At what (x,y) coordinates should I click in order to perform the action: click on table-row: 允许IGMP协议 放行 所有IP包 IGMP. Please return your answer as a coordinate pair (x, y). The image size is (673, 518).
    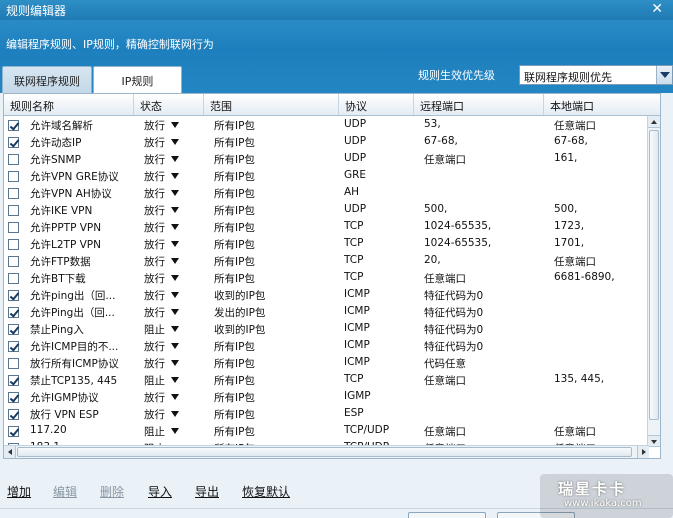
    Looking at the image, I should click on (332, 397).